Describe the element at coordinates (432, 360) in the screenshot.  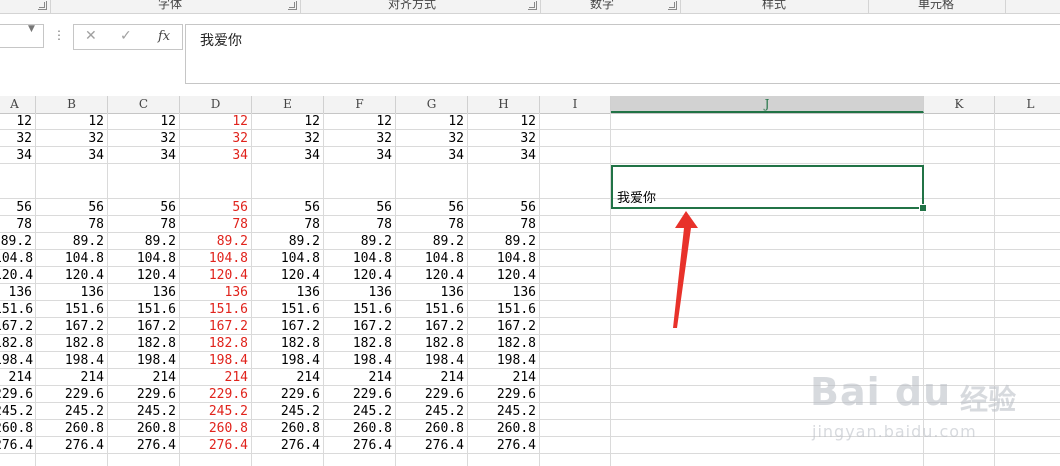
I see `cell-g-14: 198.4` at that location.